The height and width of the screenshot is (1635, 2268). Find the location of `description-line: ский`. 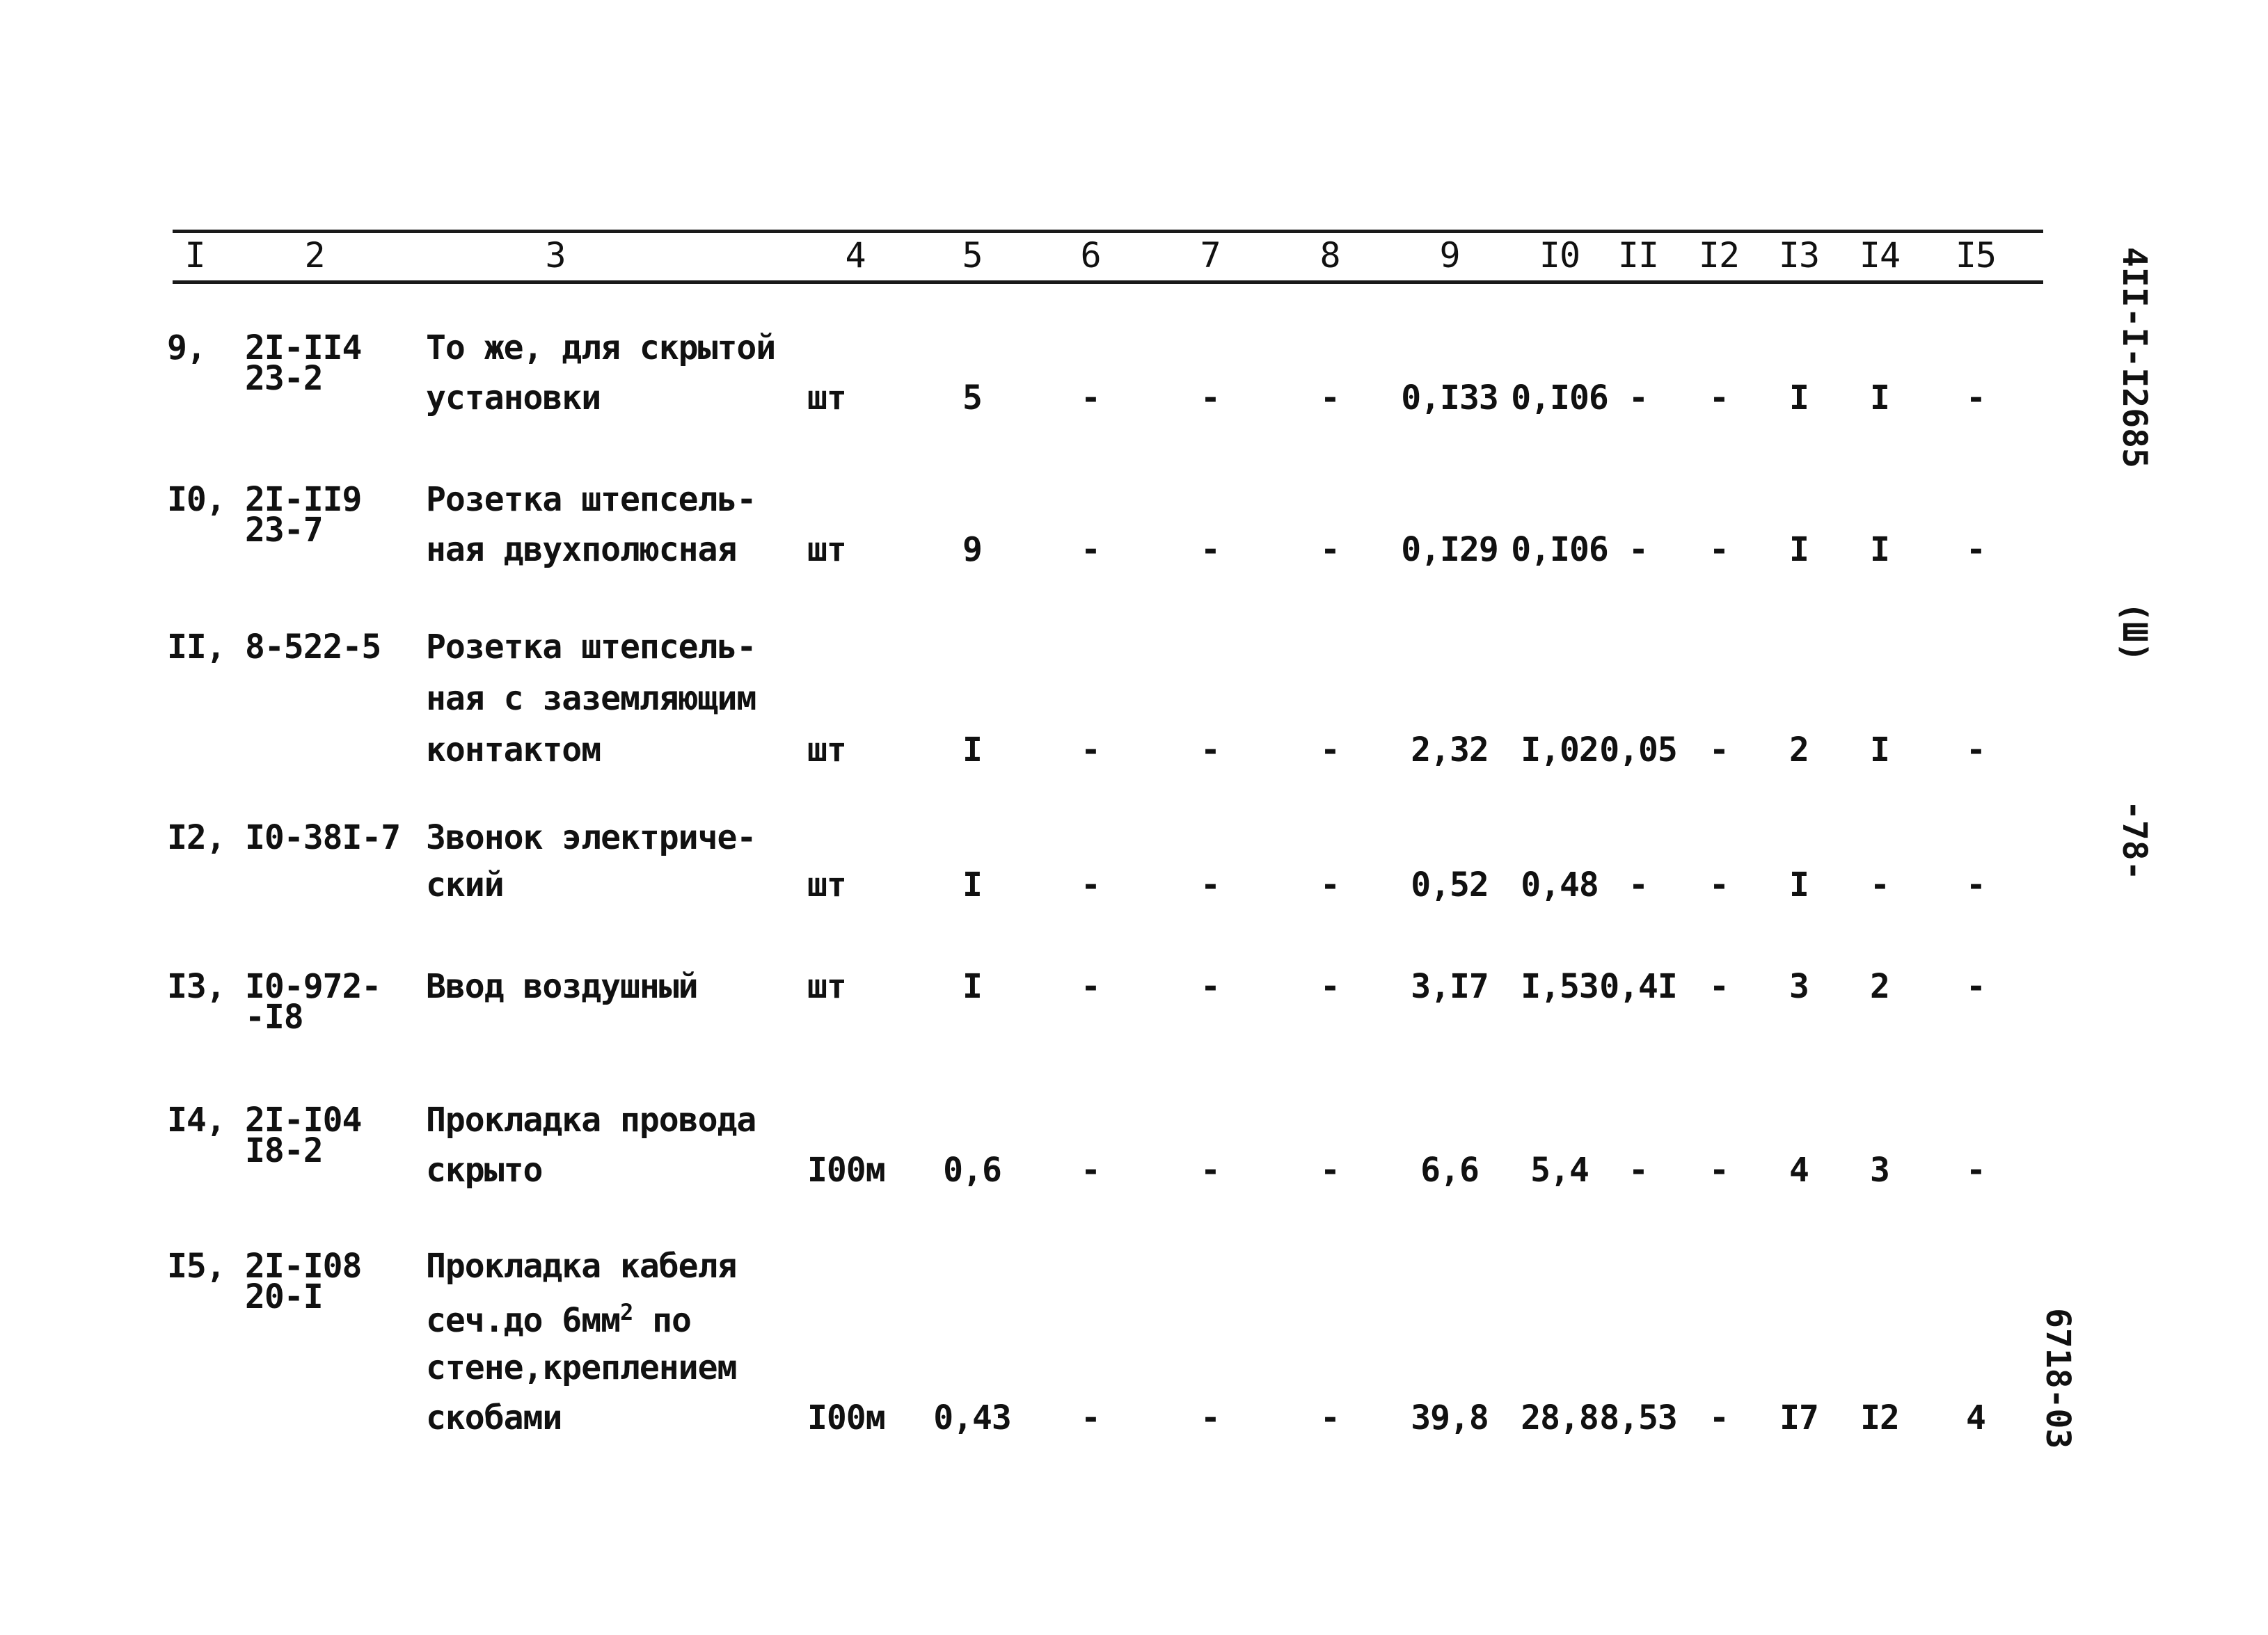

description-line: ский is located at coordinates (465, 885).